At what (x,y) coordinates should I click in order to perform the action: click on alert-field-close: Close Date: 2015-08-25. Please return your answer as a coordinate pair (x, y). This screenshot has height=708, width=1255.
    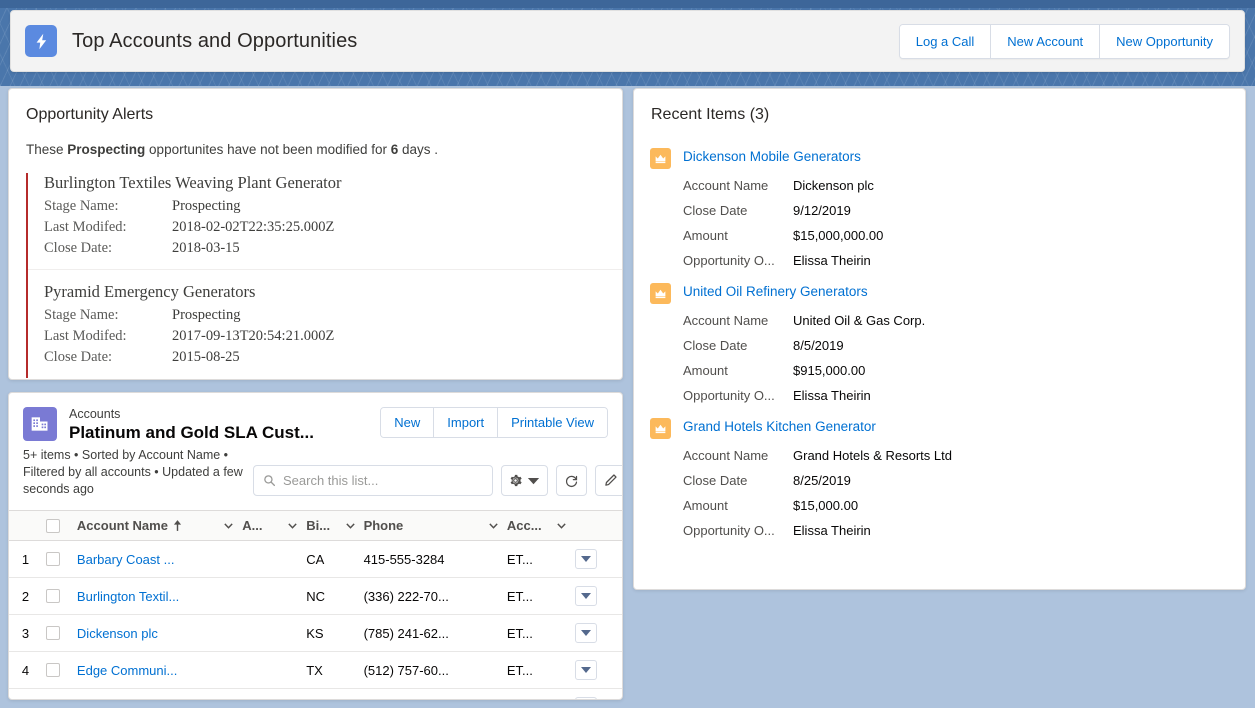
    Looking at the image, I should click on (333, 357).